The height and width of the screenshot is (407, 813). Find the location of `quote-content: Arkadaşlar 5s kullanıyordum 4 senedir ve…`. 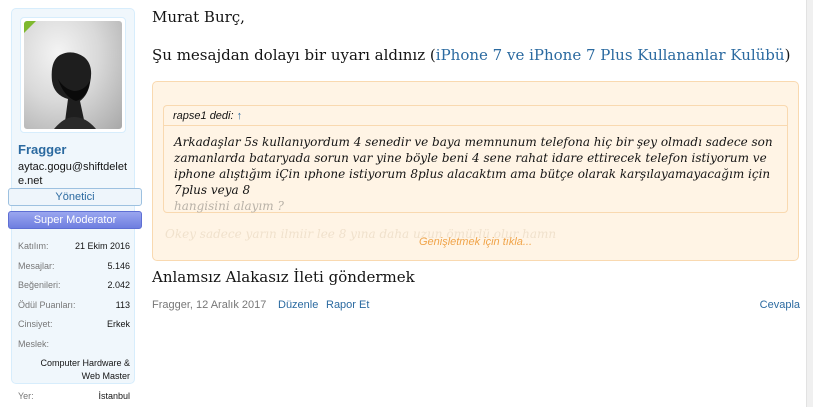

quote-content: Arkadaşlar 5s kullanıyordum 4 senedir ve… is located at coordinates (473, 166).